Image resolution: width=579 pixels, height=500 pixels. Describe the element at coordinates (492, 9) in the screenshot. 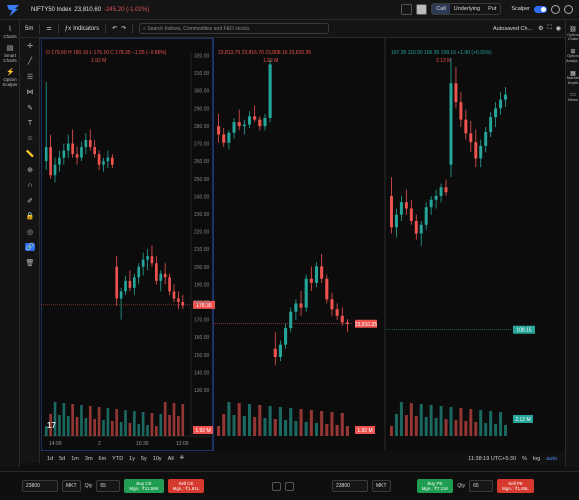

I see `seg-put: Put` at that location.